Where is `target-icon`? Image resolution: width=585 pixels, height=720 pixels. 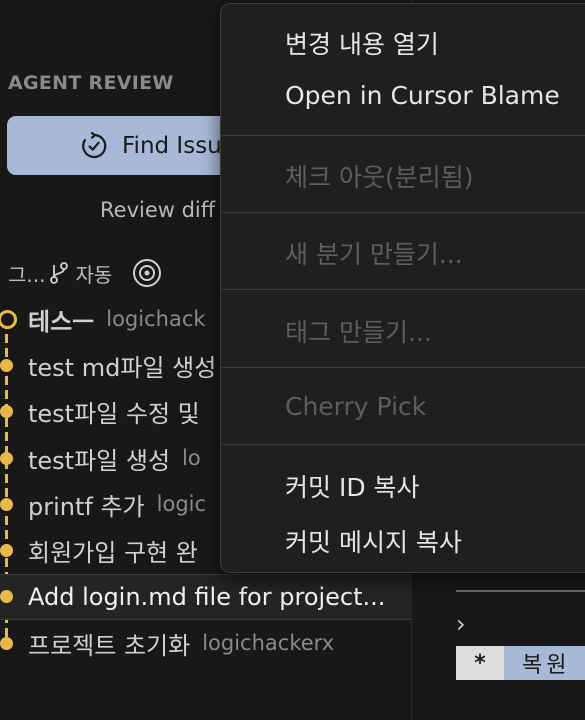
target-icon is located at coordinates (147, 273).